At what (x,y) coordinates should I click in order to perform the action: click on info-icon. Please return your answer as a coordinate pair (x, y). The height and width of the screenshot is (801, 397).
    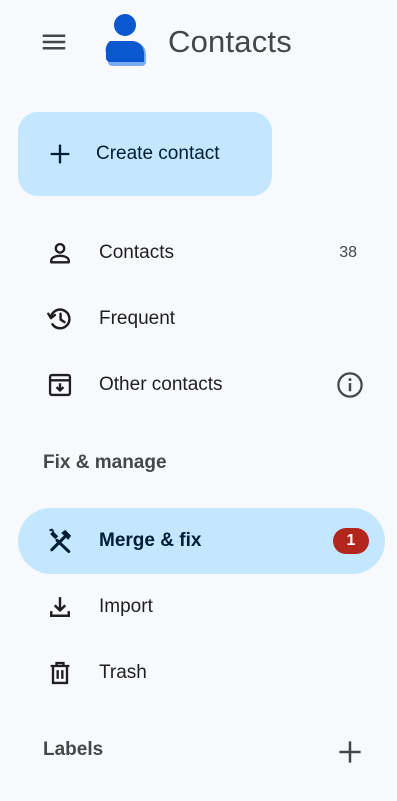
    Looking at the image, I should click on (350, 385).